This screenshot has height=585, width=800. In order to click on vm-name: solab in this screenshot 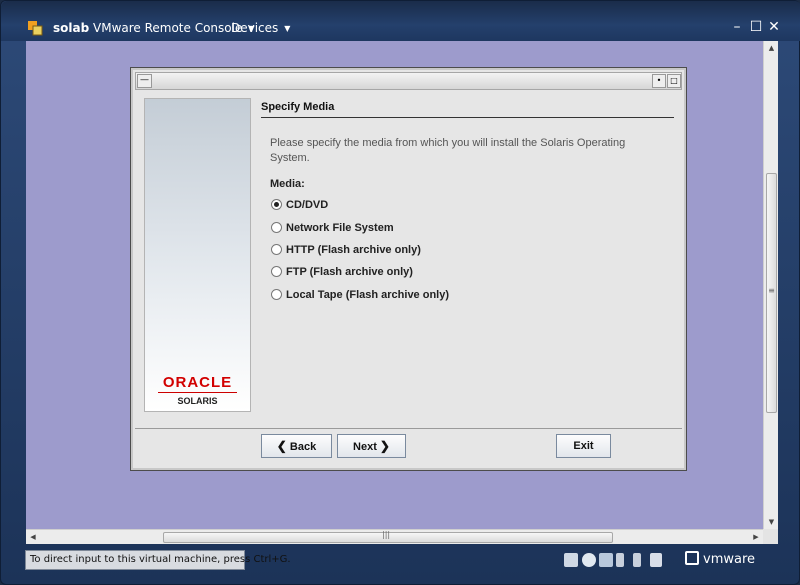, I will do `click(71, 28)`.